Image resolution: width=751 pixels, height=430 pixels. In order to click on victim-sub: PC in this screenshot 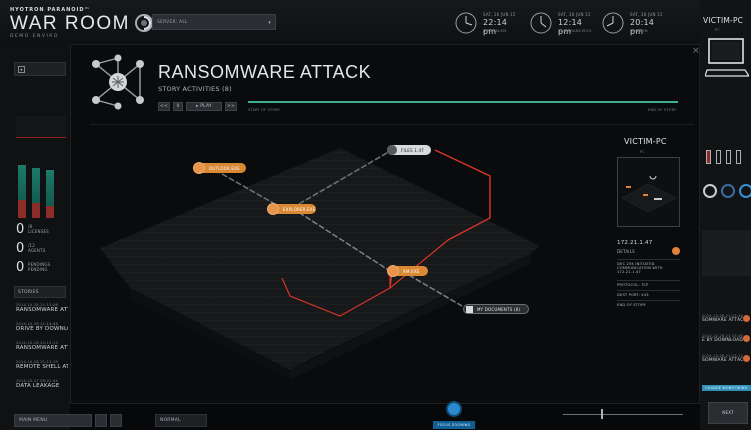, I will do `click(642, 152)`.